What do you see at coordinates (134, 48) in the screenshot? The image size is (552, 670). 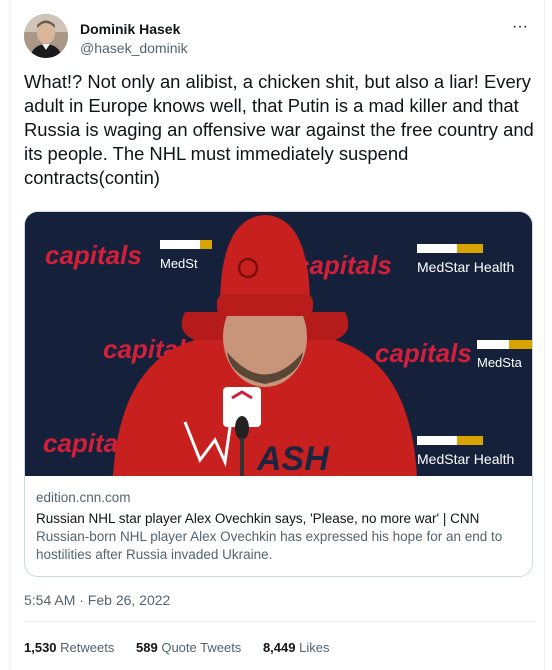 I see `author-handle: @hasek_dominik` at bounding box center [134, 48].